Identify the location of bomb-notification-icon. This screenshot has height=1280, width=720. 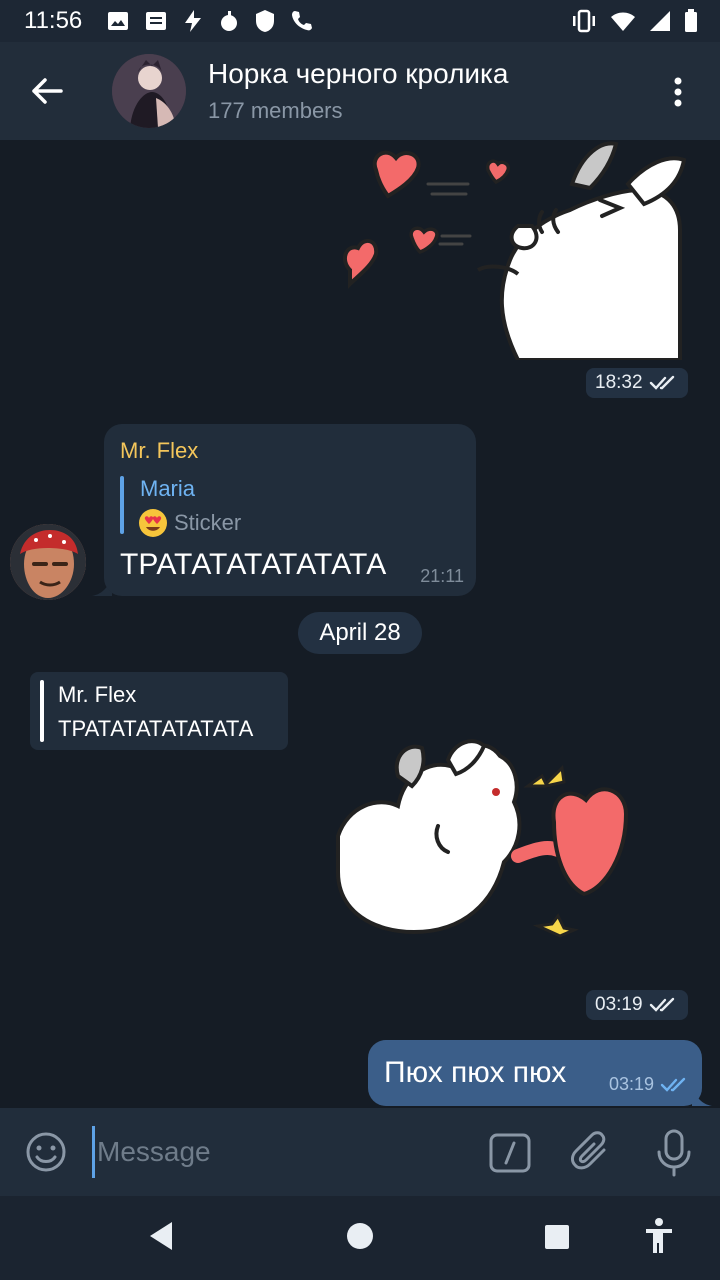
(229, 21).